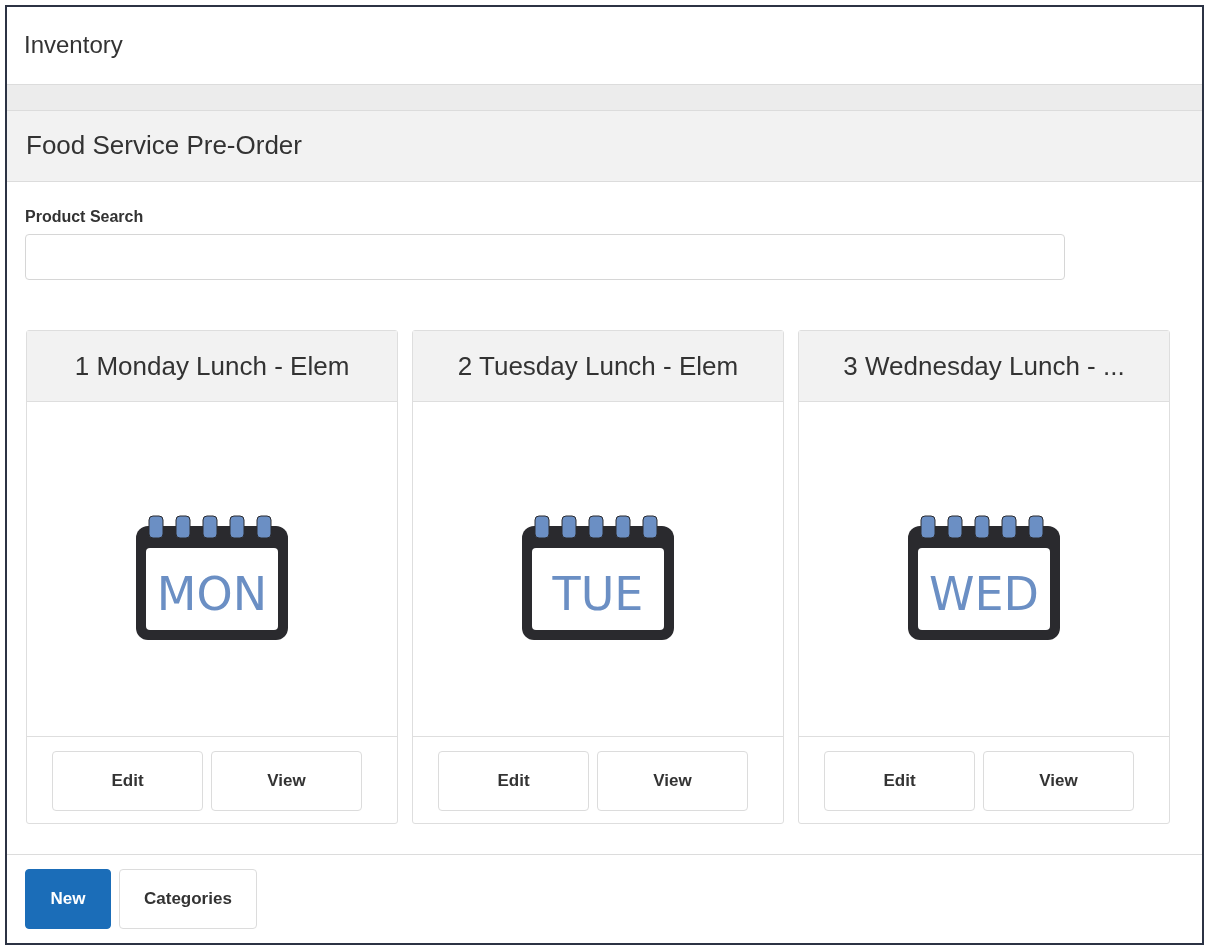  Describe the element at coordinates (188, 899) in the screenshot. I see `categories-button: Categories` at that location.